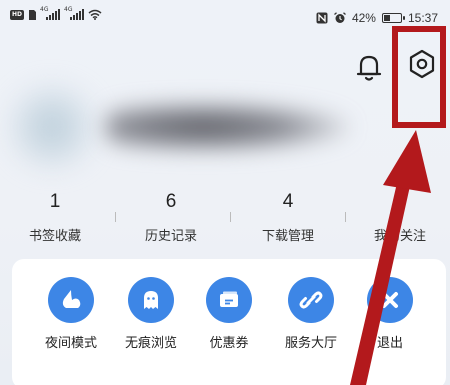 This screenshot has width=450, height=385. What do you see at coordinates (310, 343) in the screenshot?
I see `tool-label: 服务大厅` at bounding box center [310, 343].